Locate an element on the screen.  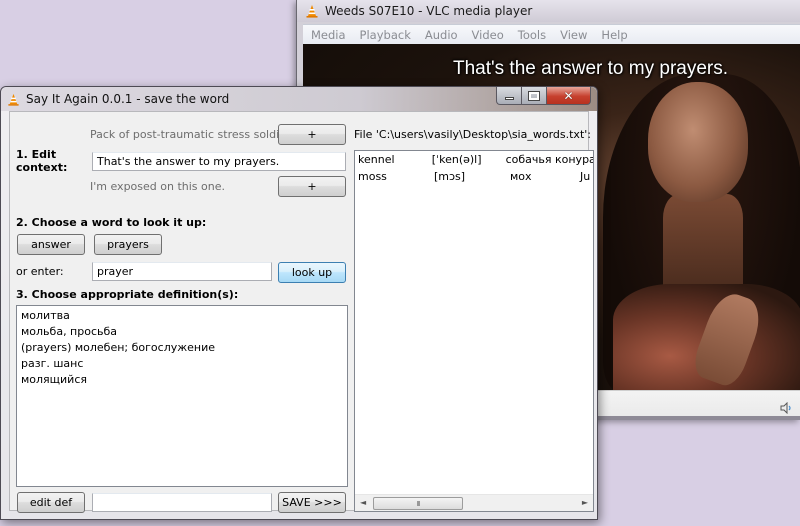
sia-titlebar: Say It Again 0.0.1 - save the word ✕ is located at coordinates (299, 99).